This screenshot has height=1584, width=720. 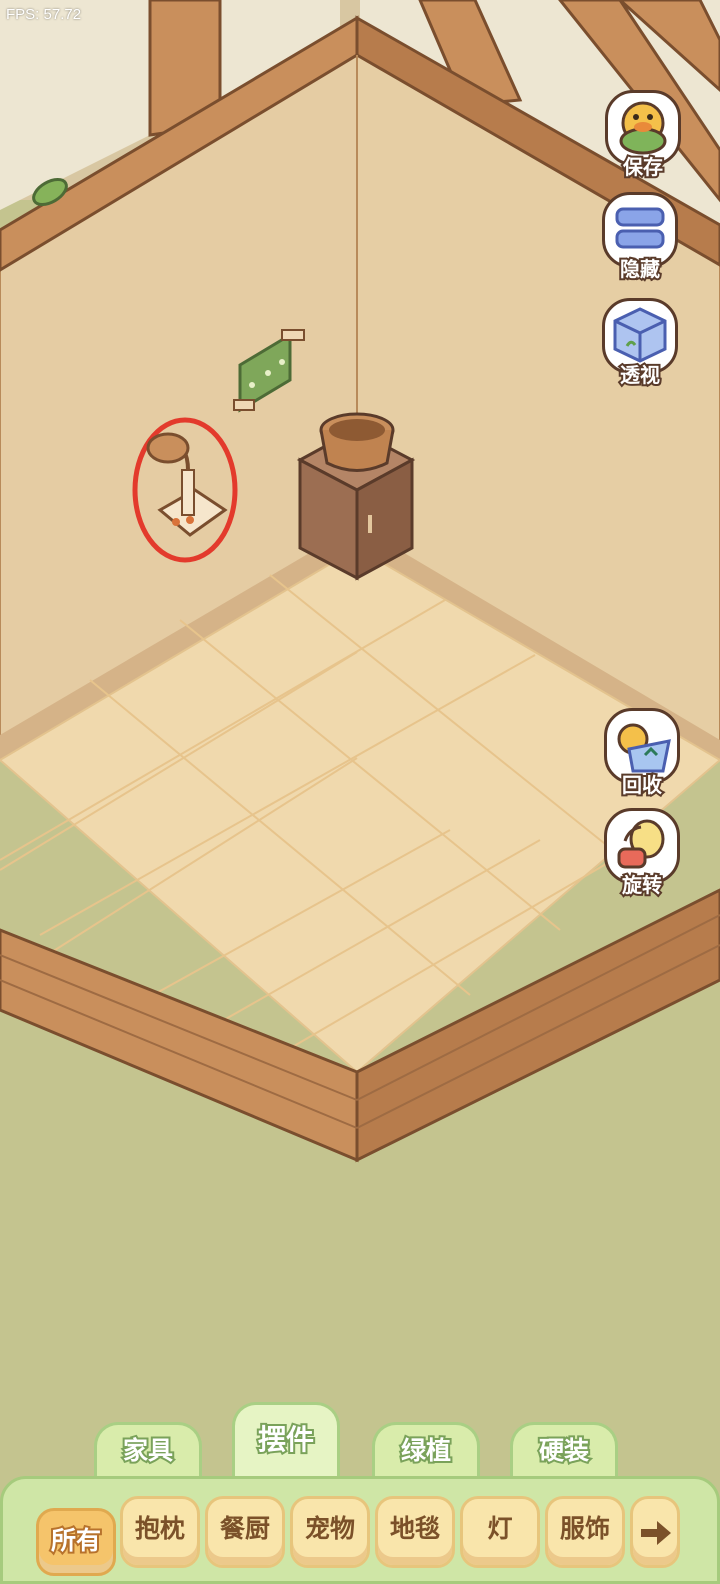 What do you see at coordinates (76, 1542) in the screenshot?
I see `subcat-all: 所有` at bounding box center [76, 1542].